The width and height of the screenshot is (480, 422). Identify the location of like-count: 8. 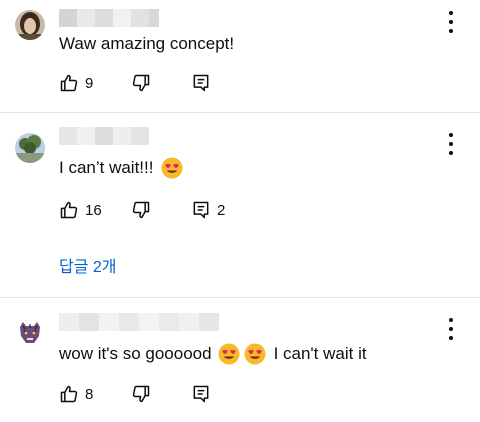
(89, 394).